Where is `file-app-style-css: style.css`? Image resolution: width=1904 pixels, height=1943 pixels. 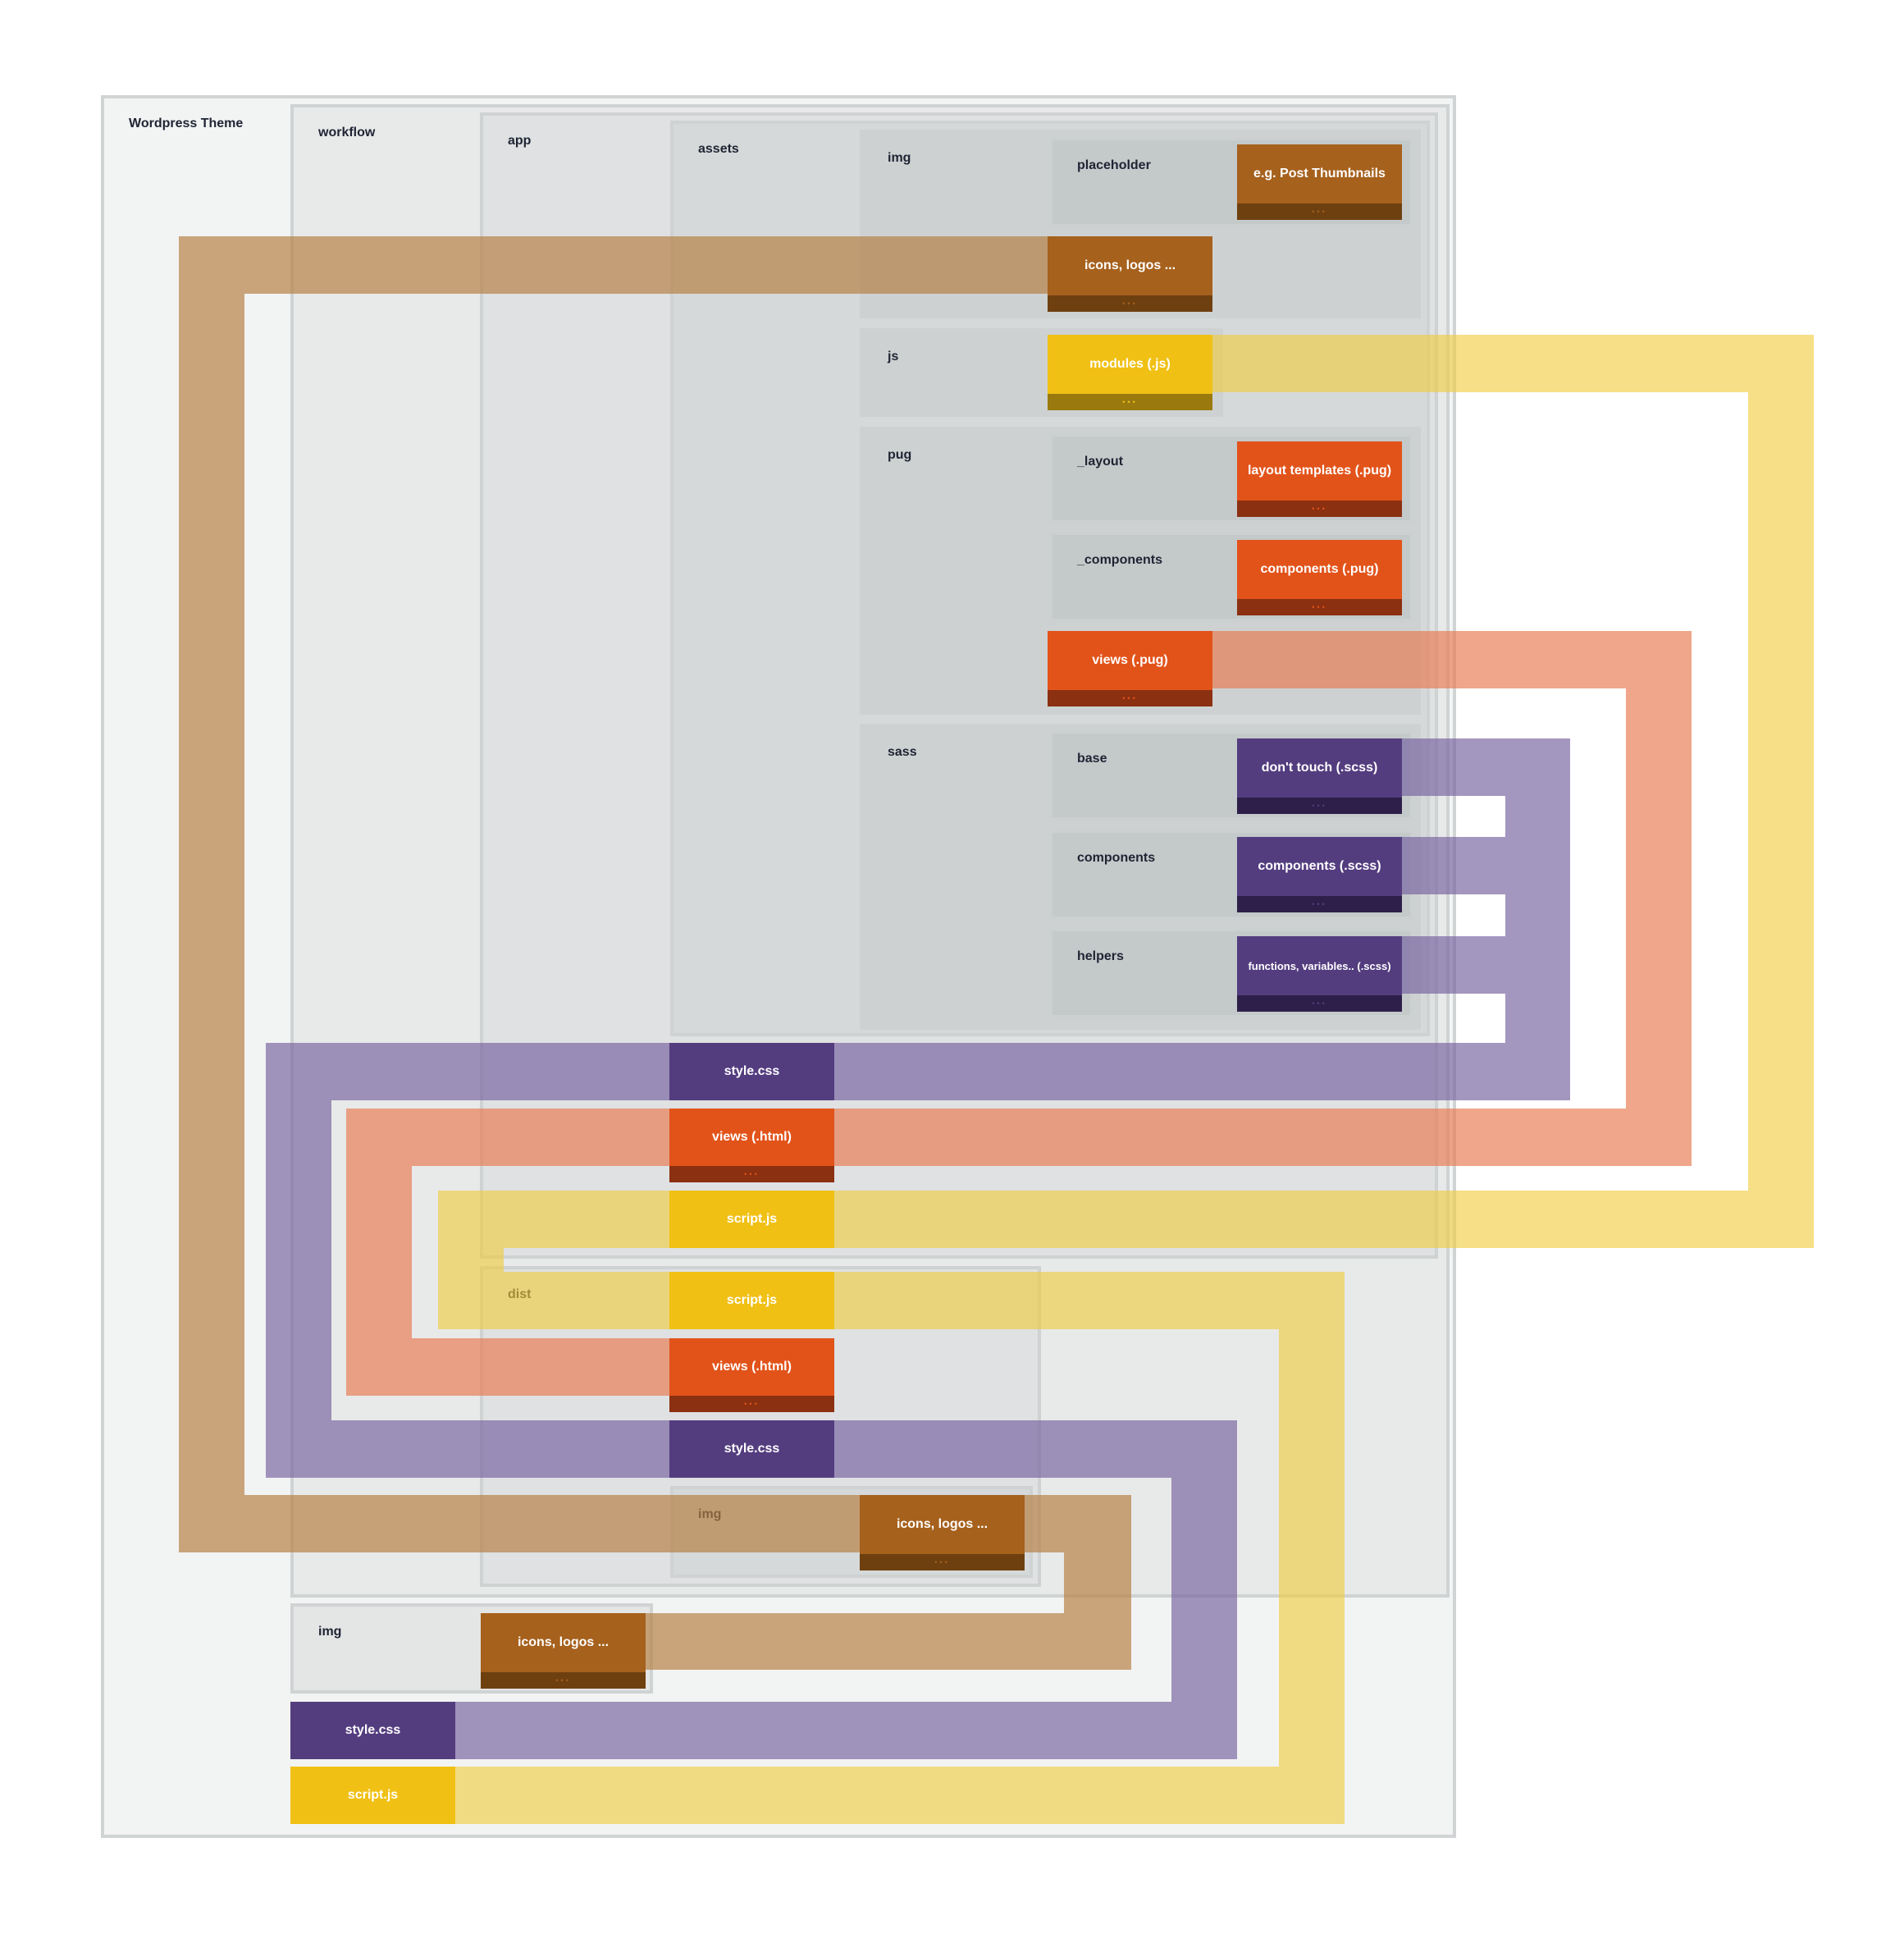
file-app-style-css: style.css is located at coordinates (752, 1071).